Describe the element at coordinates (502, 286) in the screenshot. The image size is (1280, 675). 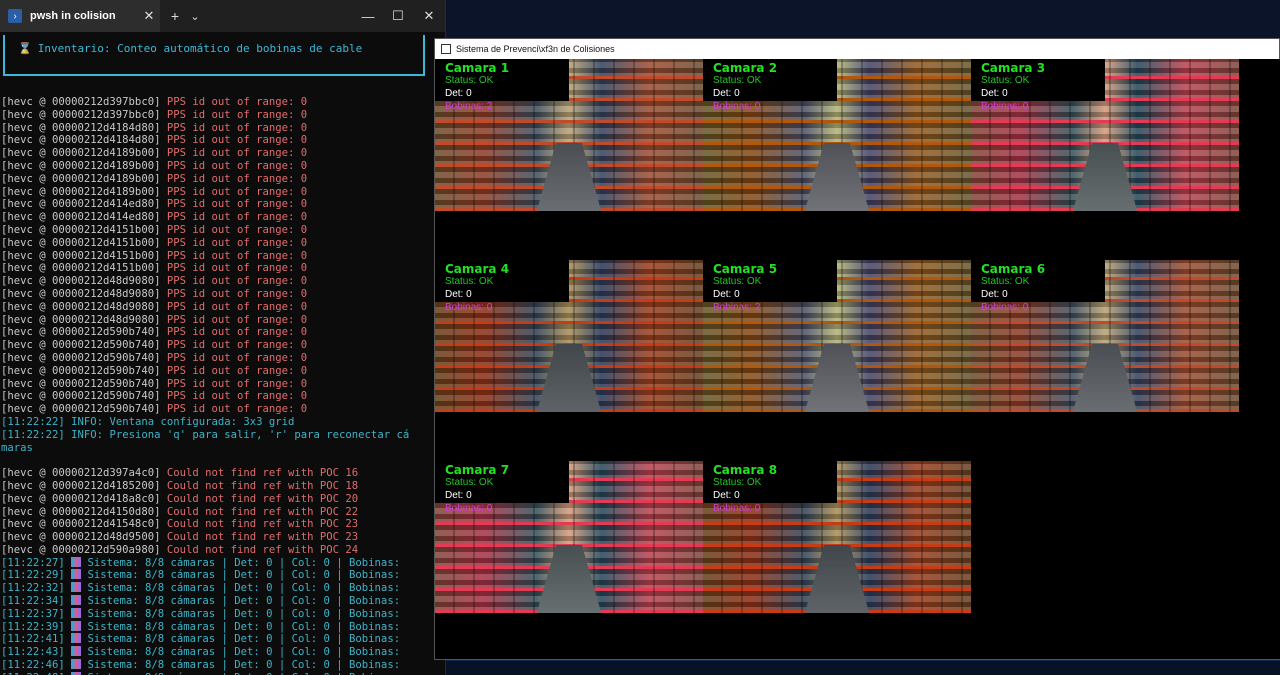
I see `camera-overlay: Camara 4 Status: OK Det: 0 Bobinas: 0` at that location.